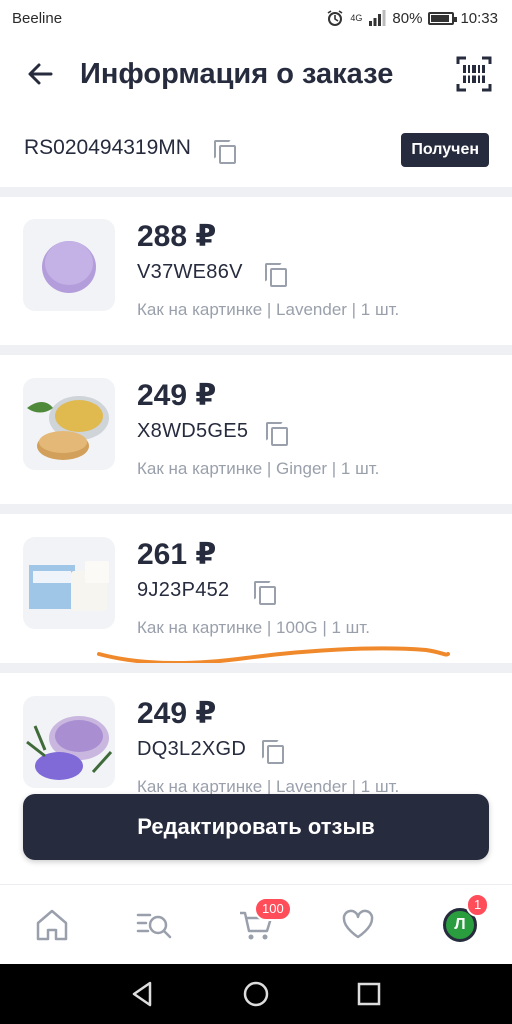  What do you see at coordinates (464, 920) in the screenshot?
I see `nav-profile: Л 1` at bounding box center [464, 920].